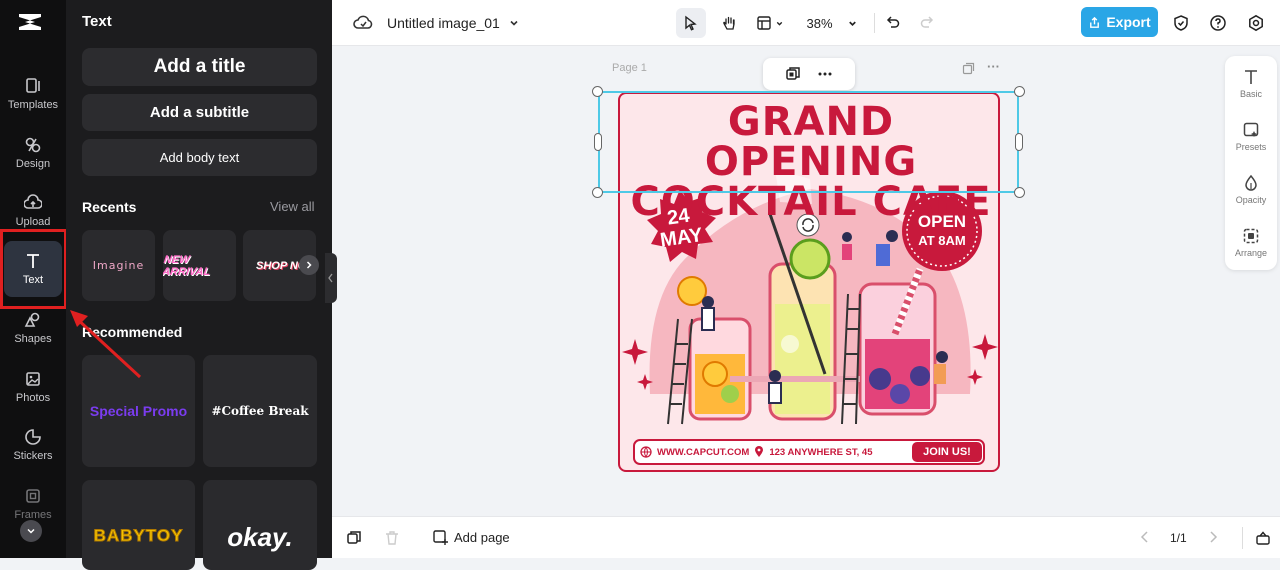  What do you see at coordinates (138, 525) in the screenshot?
I see `recommended-text-style: BABYTOY` at bounding box center [138, 525].